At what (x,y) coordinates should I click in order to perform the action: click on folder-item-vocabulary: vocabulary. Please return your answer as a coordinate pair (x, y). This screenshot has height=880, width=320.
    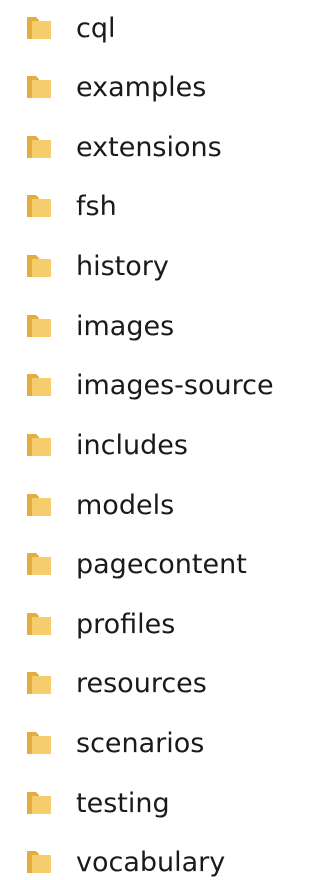
    Looking at the image, I should click on (154, 856).